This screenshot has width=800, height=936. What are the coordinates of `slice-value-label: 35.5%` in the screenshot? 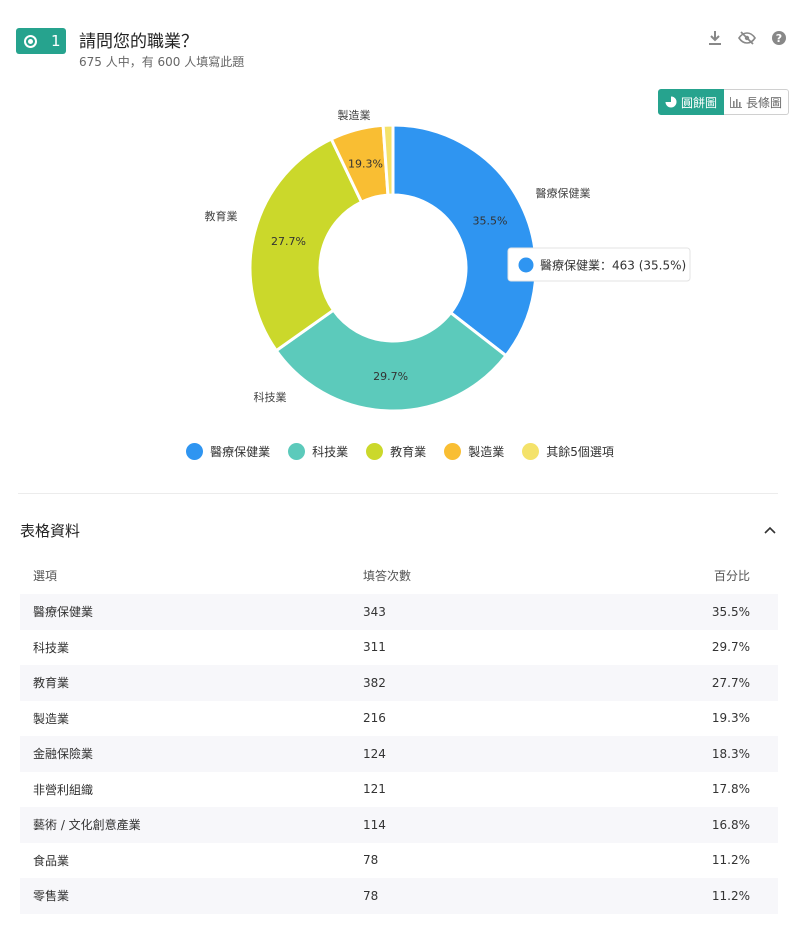 It's located at (490, 220).